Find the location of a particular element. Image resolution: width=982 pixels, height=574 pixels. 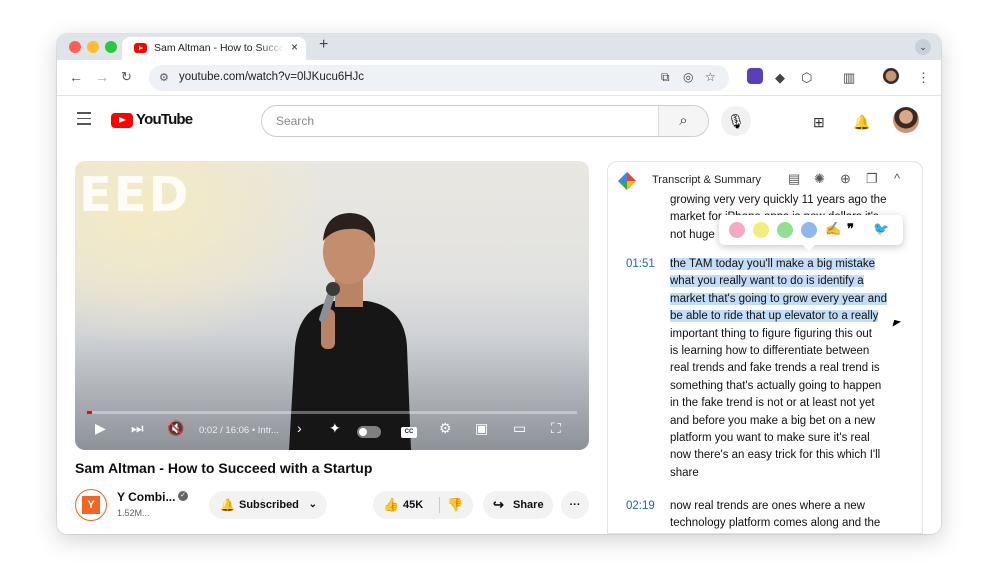

new-tab-button: + is located at coordinates (323, 45).